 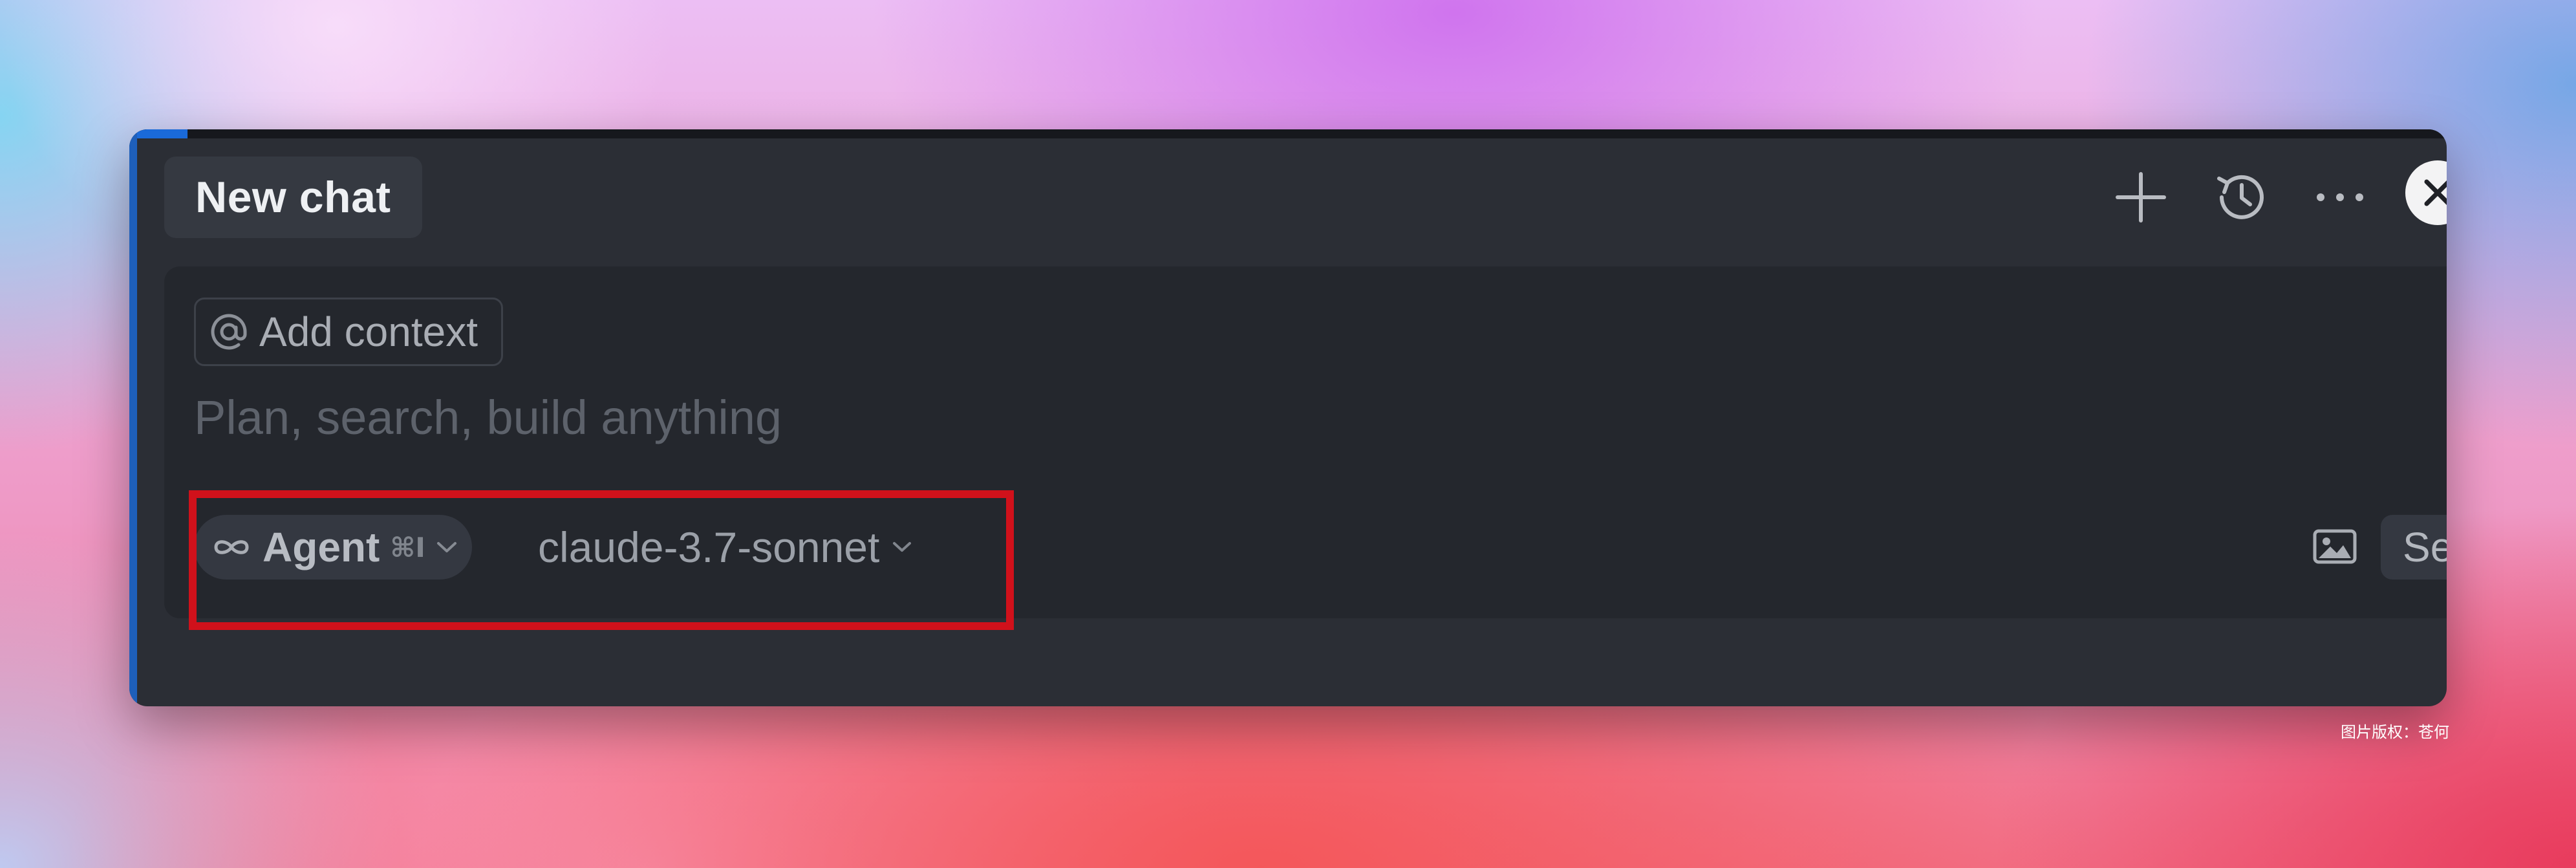 What do you see at coordinates (1228, 417) in the screenshot?
I see `prompt-input` at bounding box center [1228, 417].